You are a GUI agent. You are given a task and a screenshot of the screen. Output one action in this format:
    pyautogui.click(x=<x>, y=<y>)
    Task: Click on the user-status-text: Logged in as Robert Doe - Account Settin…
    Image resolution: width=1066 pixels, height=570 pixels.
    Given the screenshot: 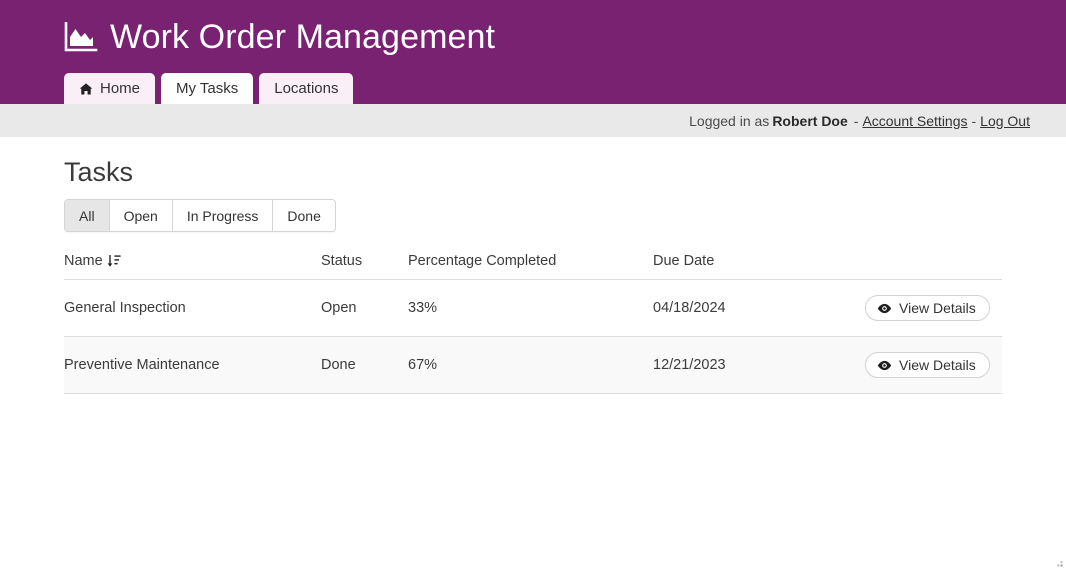 What is the action you would take?
    pyautogui.click(x=859, y=120)
    